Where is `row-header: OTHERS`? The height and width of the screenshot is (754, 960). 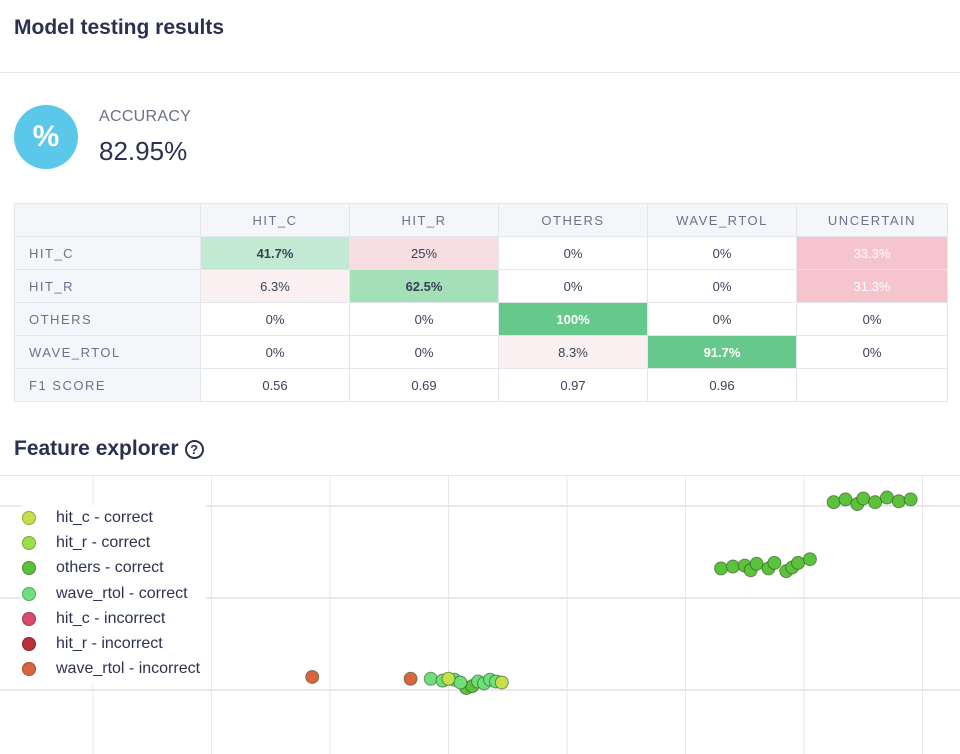
row-header: OTHERS is located at coordinates (107, 319).